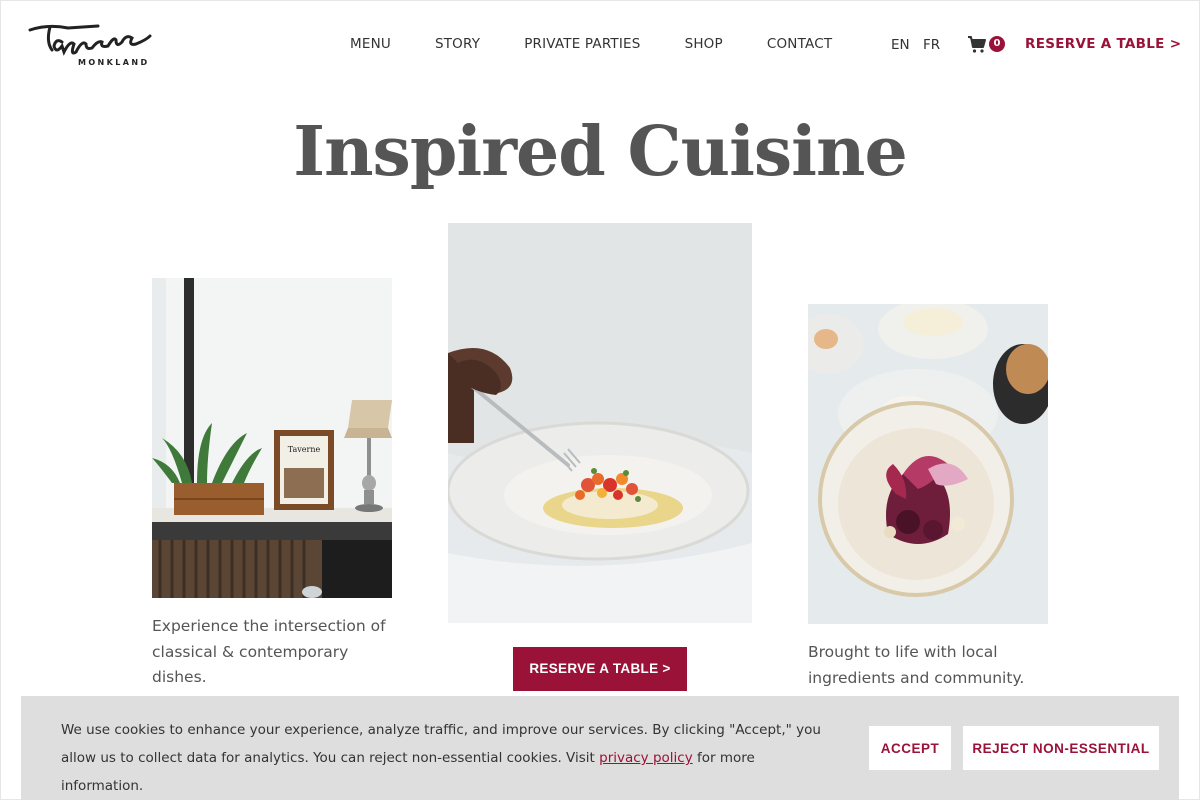 The height and width of the screenshot is (800, 1200). What do you see at coordinates (910, 748) in the screenshot?
I see `accept-cookies-button: ACCEPT` at bounding box center [910, 748].